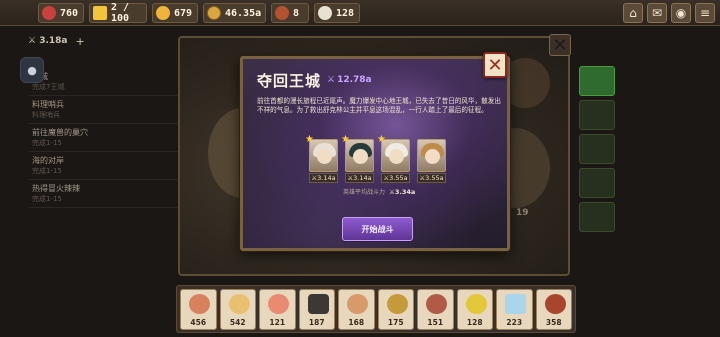  I want to click on home-button: ⌂, so click(633, 13).